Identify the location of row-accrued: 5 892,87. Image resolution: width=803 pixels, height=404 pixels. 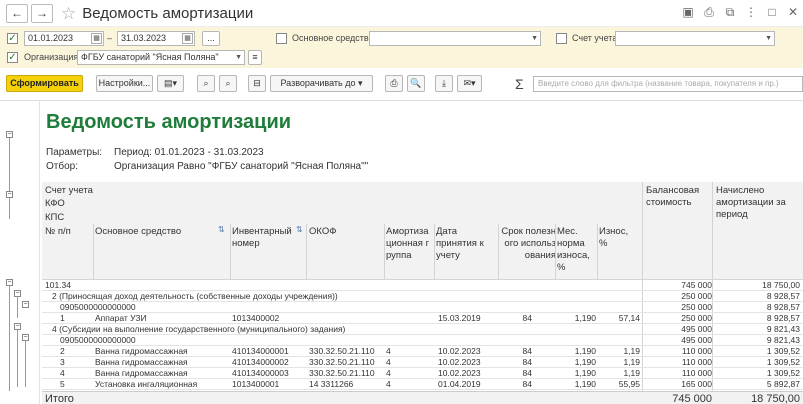
(783, 384).